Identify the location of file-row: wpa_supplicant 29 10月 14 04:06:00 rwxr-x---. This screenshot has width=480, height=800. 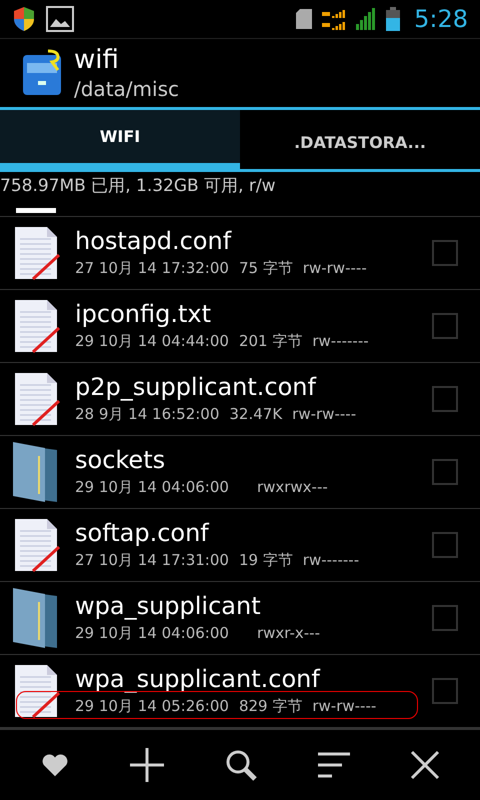
(240, 618).